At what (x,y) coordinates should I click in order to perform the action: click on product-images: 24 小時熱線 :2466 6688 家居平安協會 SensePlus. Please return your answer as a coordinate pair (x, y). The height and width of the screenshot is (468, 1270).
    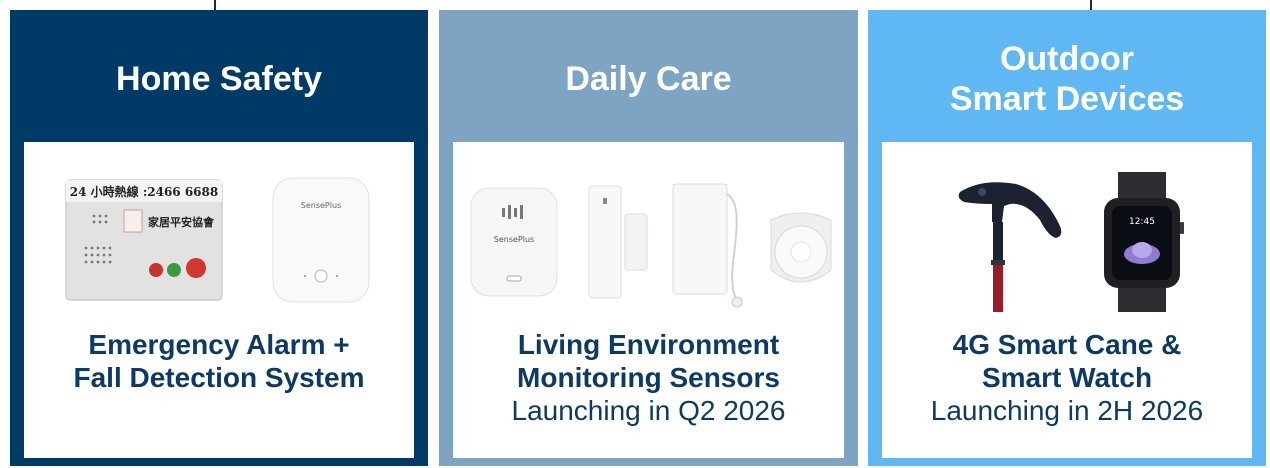
    Looking at the image, I should click on (219, 239).